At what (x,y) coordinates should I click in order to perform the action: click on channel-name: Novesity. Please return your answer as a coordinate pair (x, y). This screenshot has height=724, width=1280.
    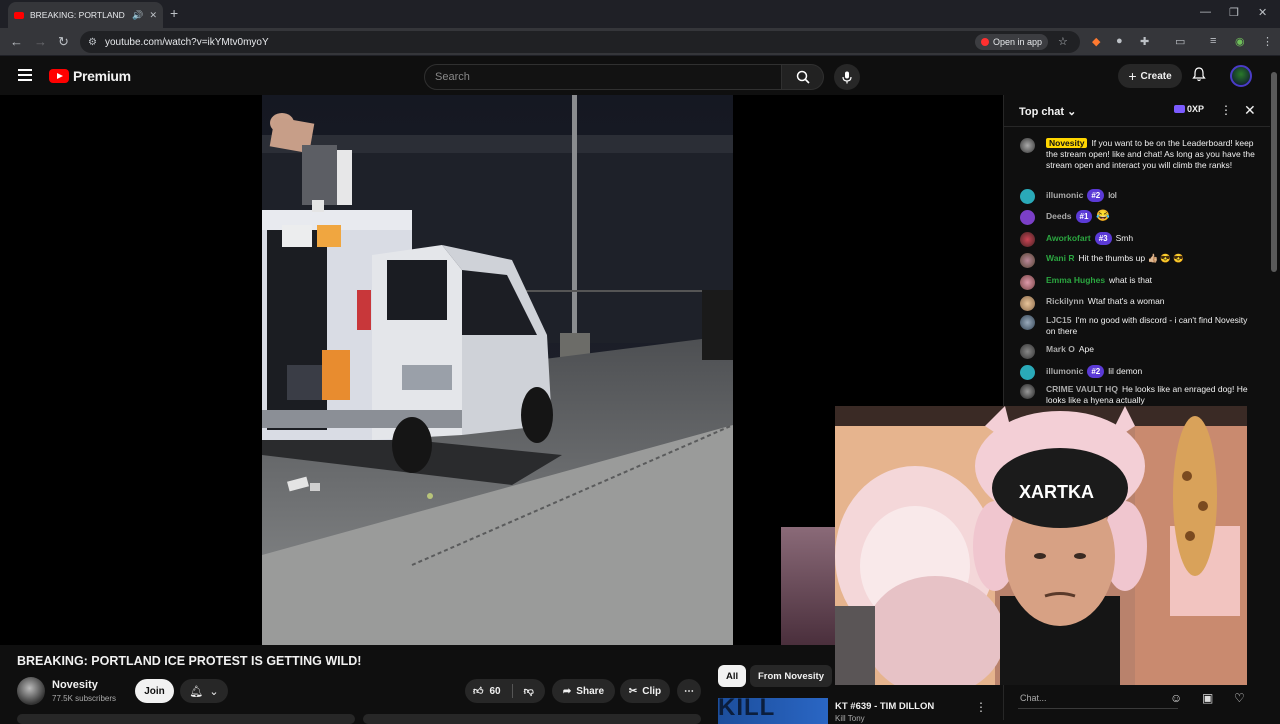
    Looking at the image, I should click on (75, 685).